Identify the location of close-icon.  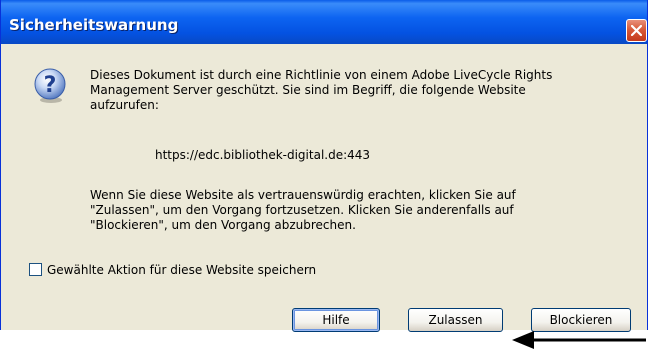
(636, 30).